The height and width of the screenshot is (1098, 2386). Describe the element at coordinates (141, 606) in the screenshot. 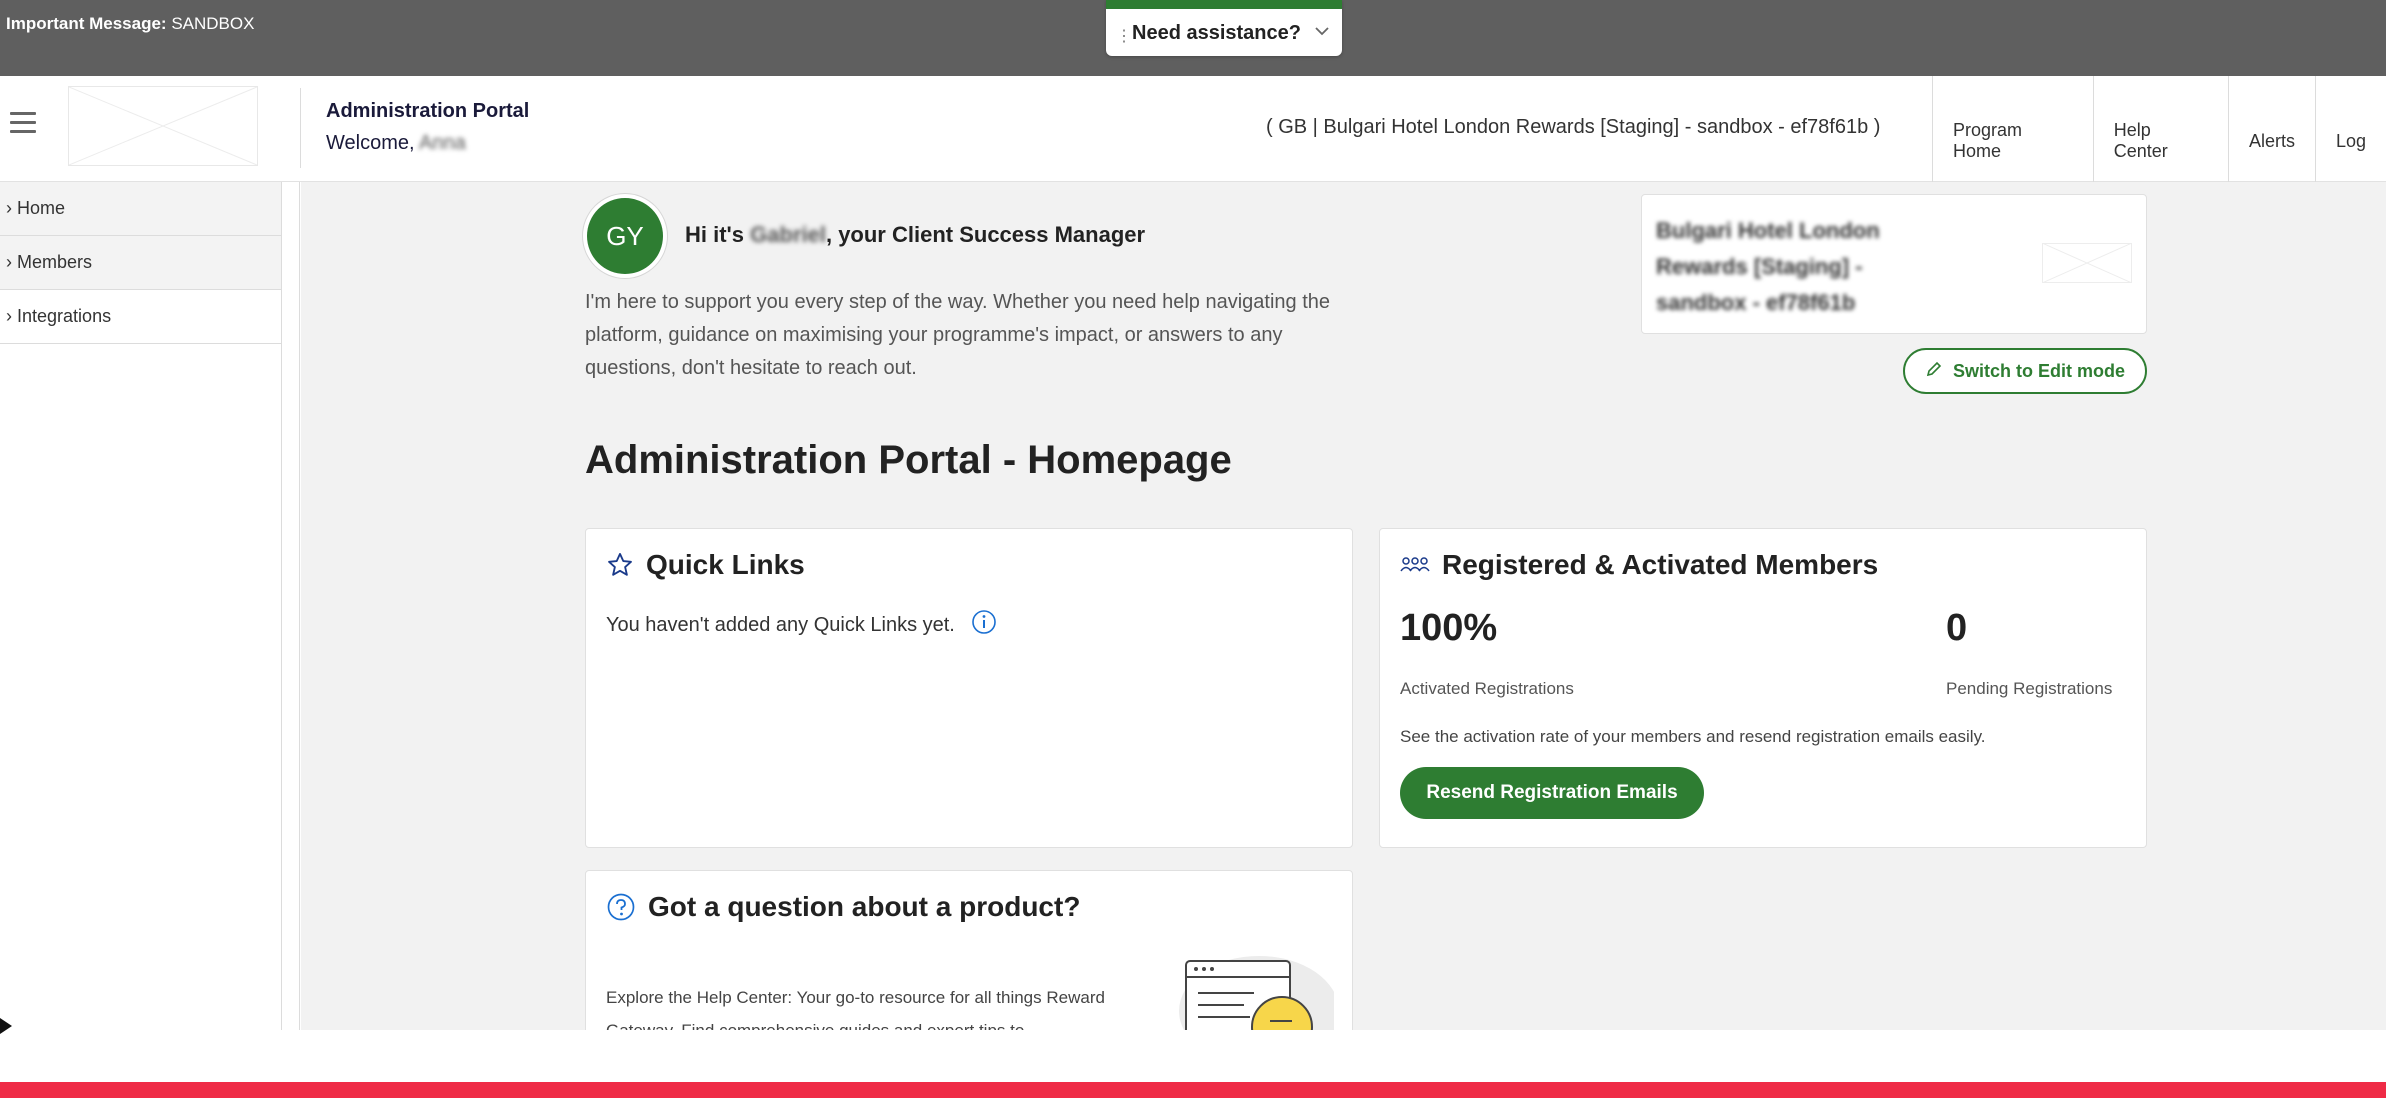

I see `sidebar: › Home › Members › Integrations` at that location.